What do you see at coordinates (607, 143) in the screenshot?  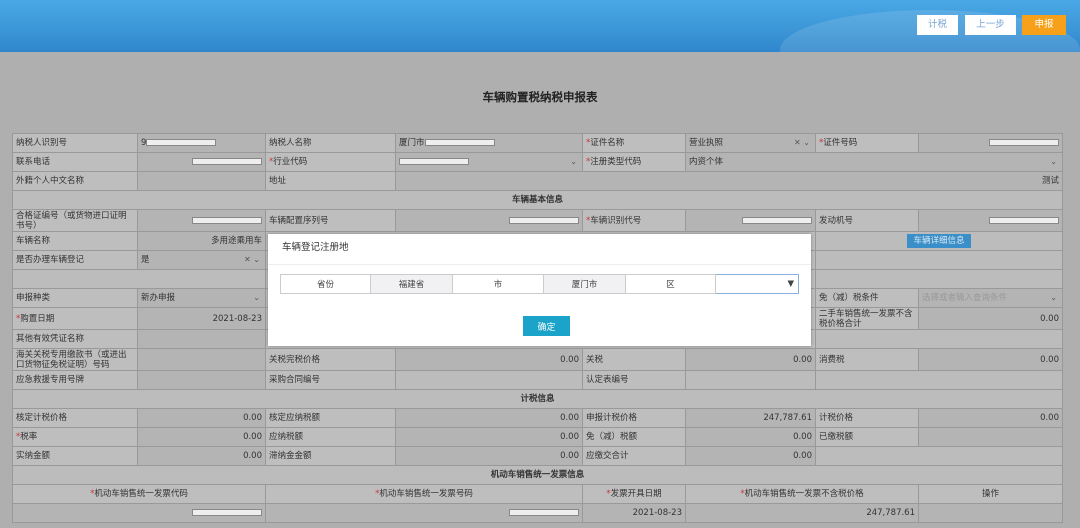 I see `cell-text: 证件名称` at bounding box center [607, 143].